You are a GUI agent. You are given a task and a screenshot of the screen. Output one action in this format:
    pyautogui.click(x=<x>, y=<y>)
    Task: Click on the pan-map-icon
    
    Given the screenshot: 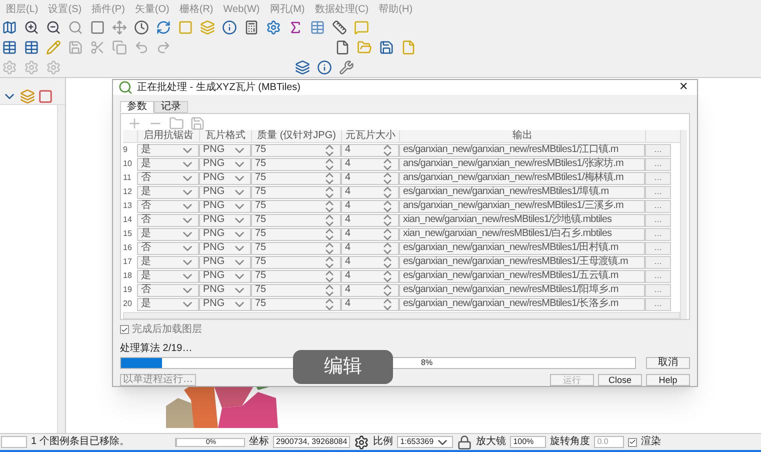 What is the action you would take?
    pyautogui.click(x=9, y=27)
    